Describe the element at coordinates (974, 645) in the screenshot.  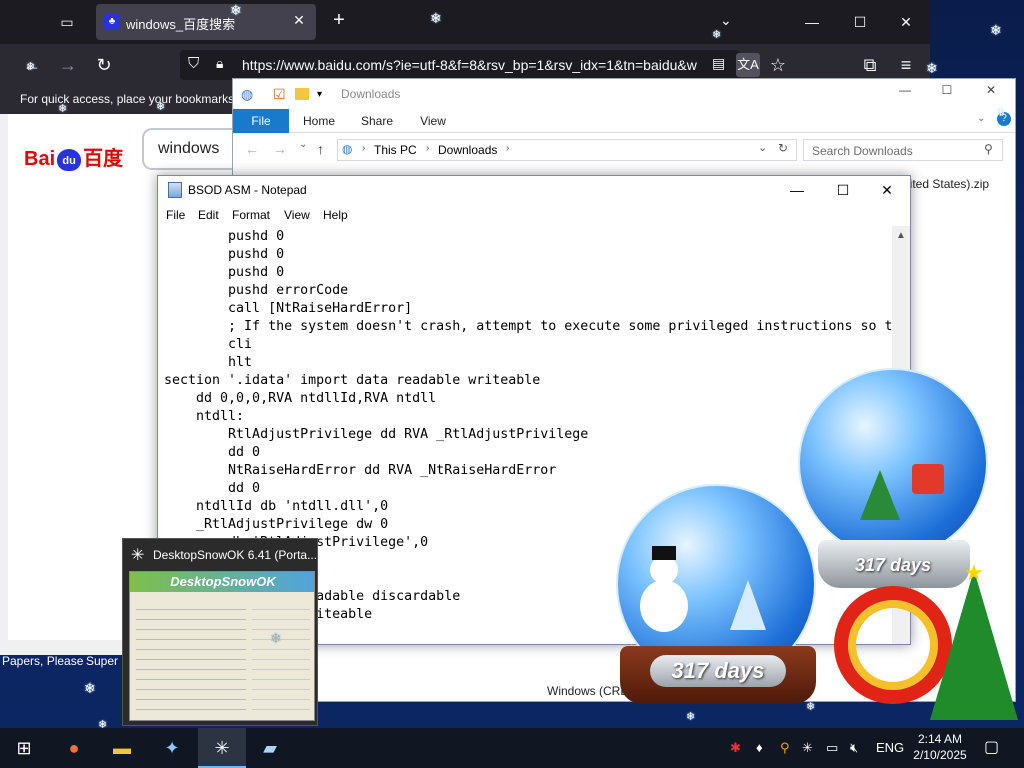
I see `christmas-tree-icon` at that location.